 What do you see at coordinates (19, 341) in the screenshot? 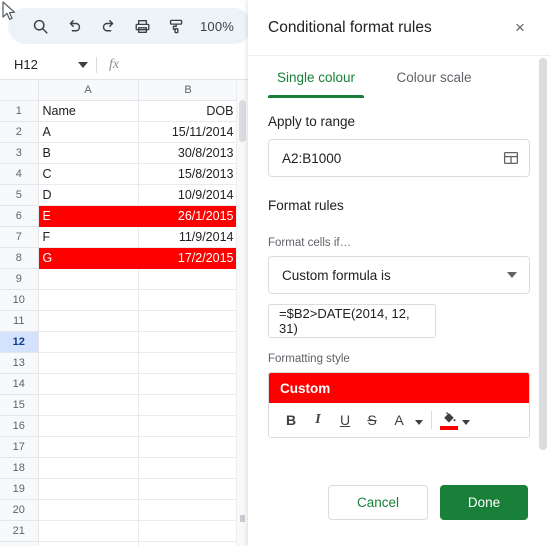
I see `row-header: 12` at bounding box center [19, 341].